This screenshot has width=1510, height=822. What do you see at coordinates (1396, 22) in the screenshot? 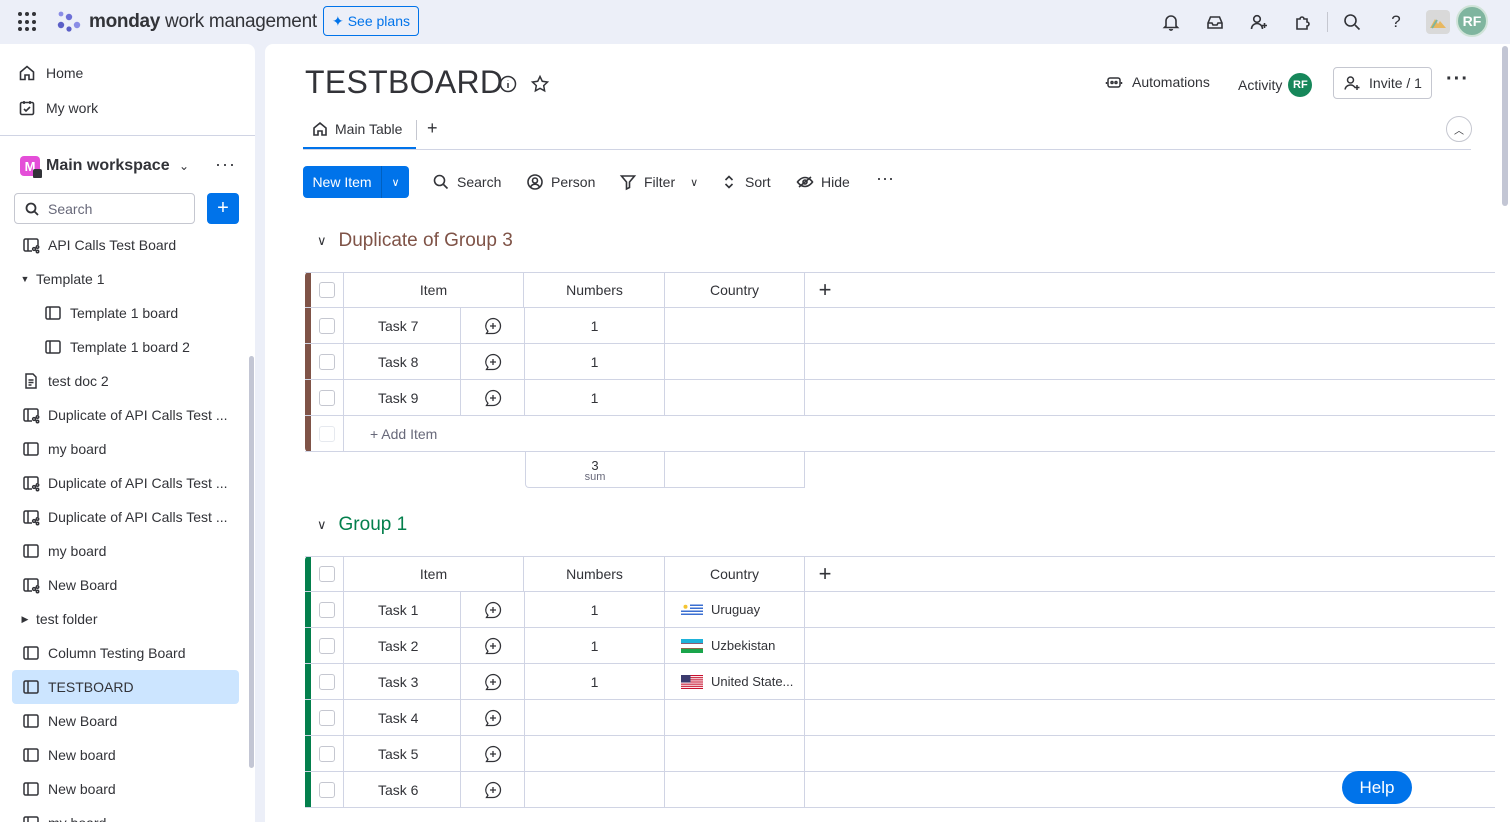
I see `help-question-icon: ?` at bounding box center [1396, 22].